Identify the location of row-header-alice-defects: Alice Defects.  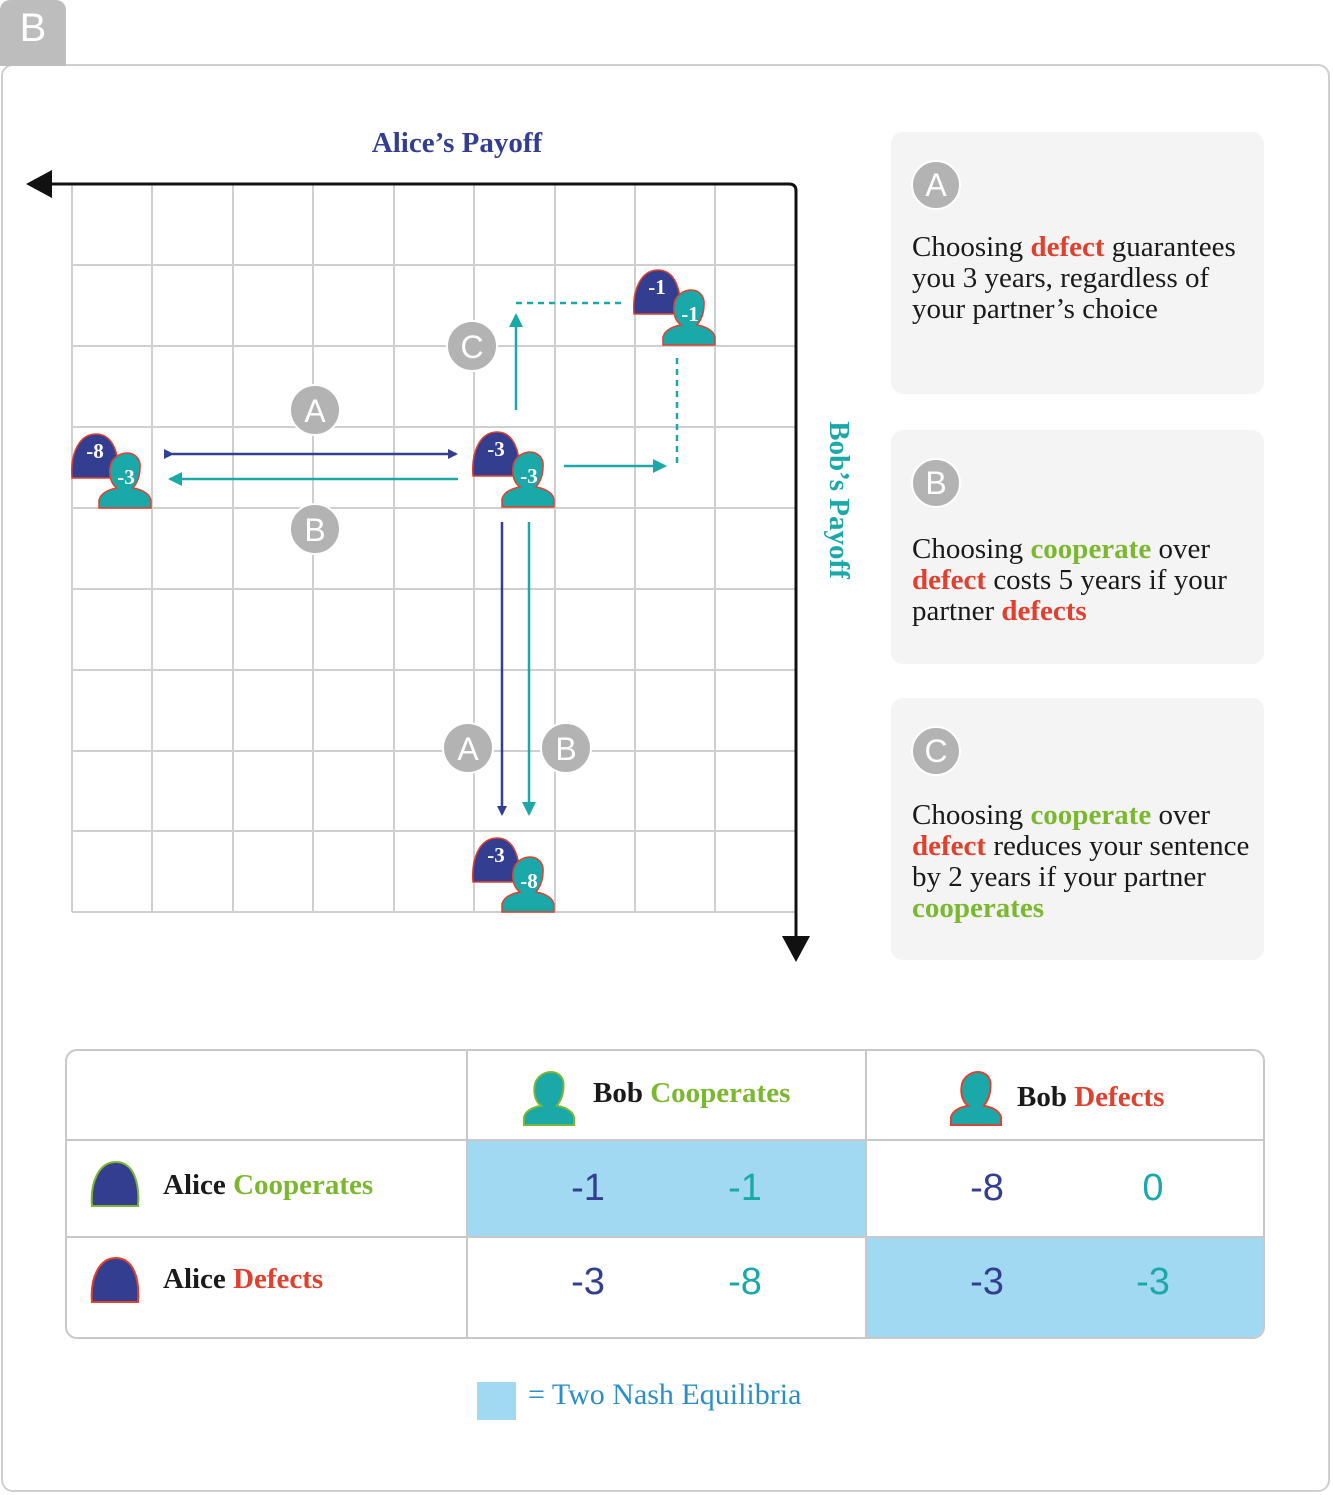
(243, 1279).